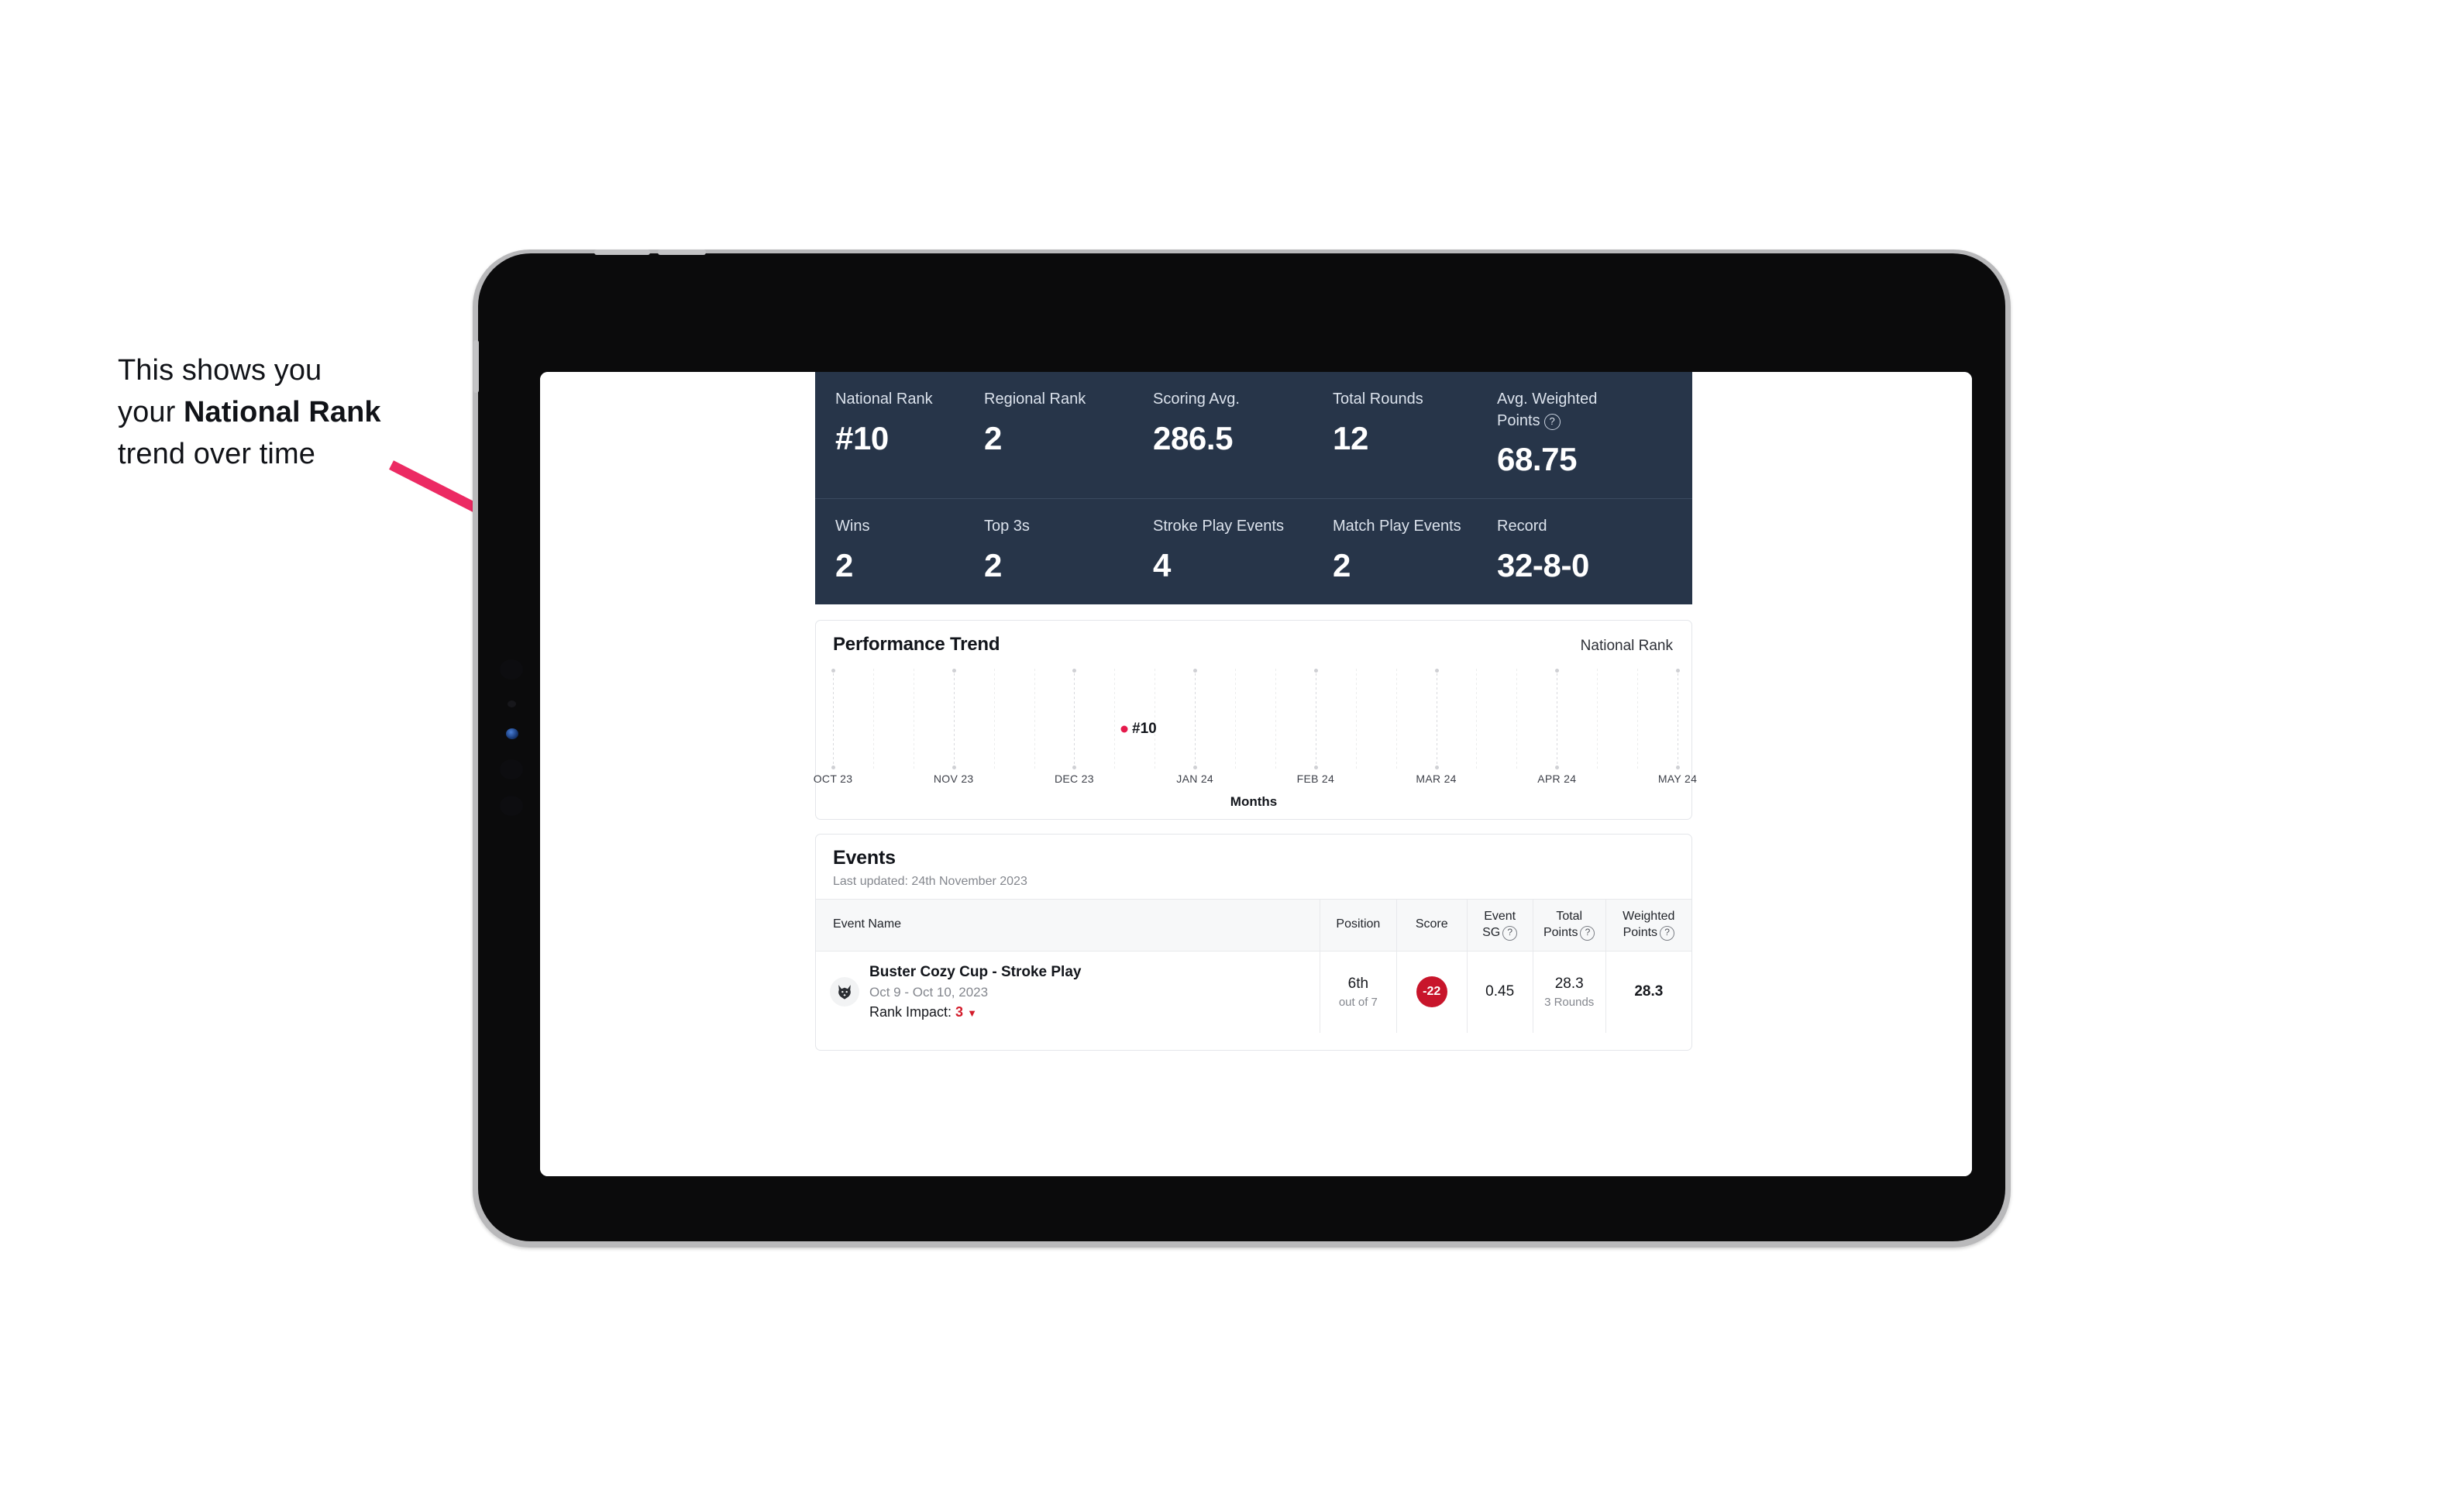  What do you see at coordinates (1649, 992) in the screenshot?
I see `weighted-points-value: 28.3` at bounding box center [1649, 992].